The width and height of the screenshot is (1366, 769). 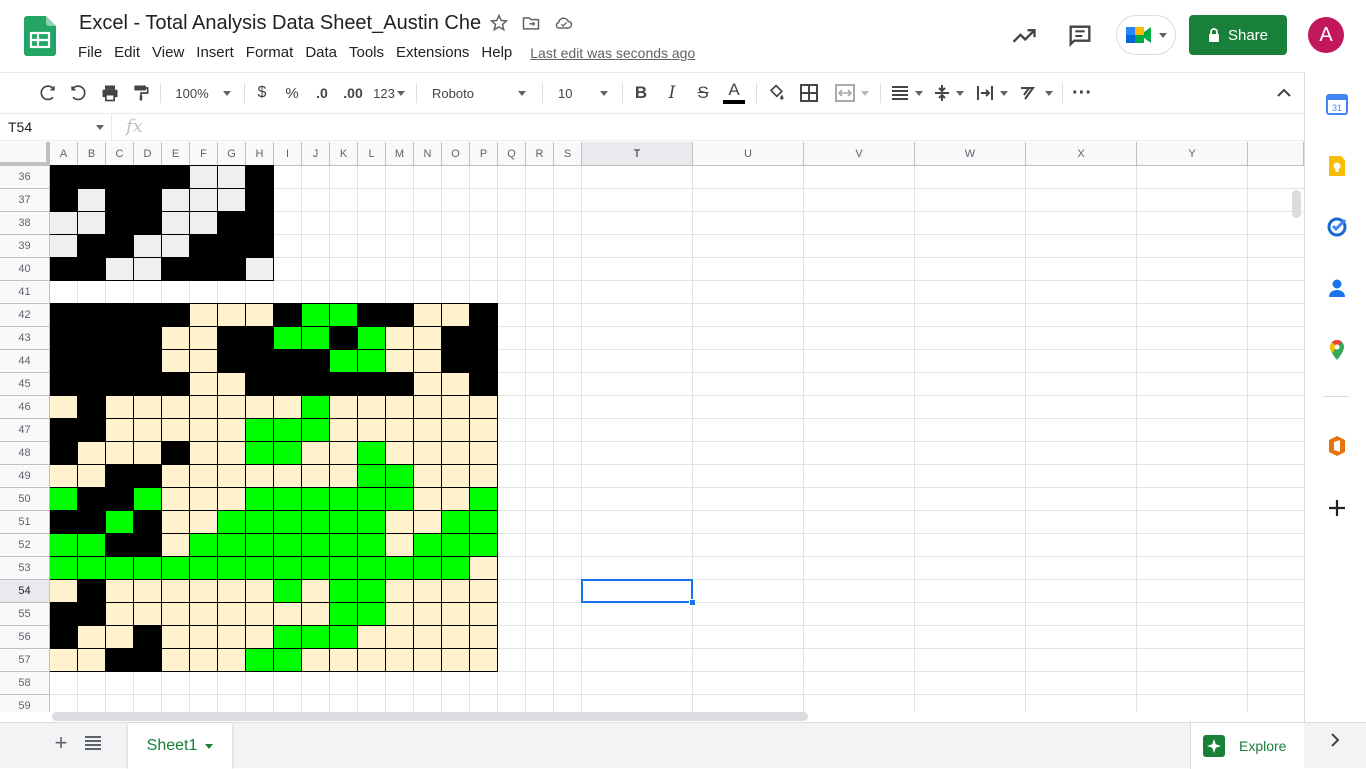 I want to click on cell-D42, so click(x=147, y=315).